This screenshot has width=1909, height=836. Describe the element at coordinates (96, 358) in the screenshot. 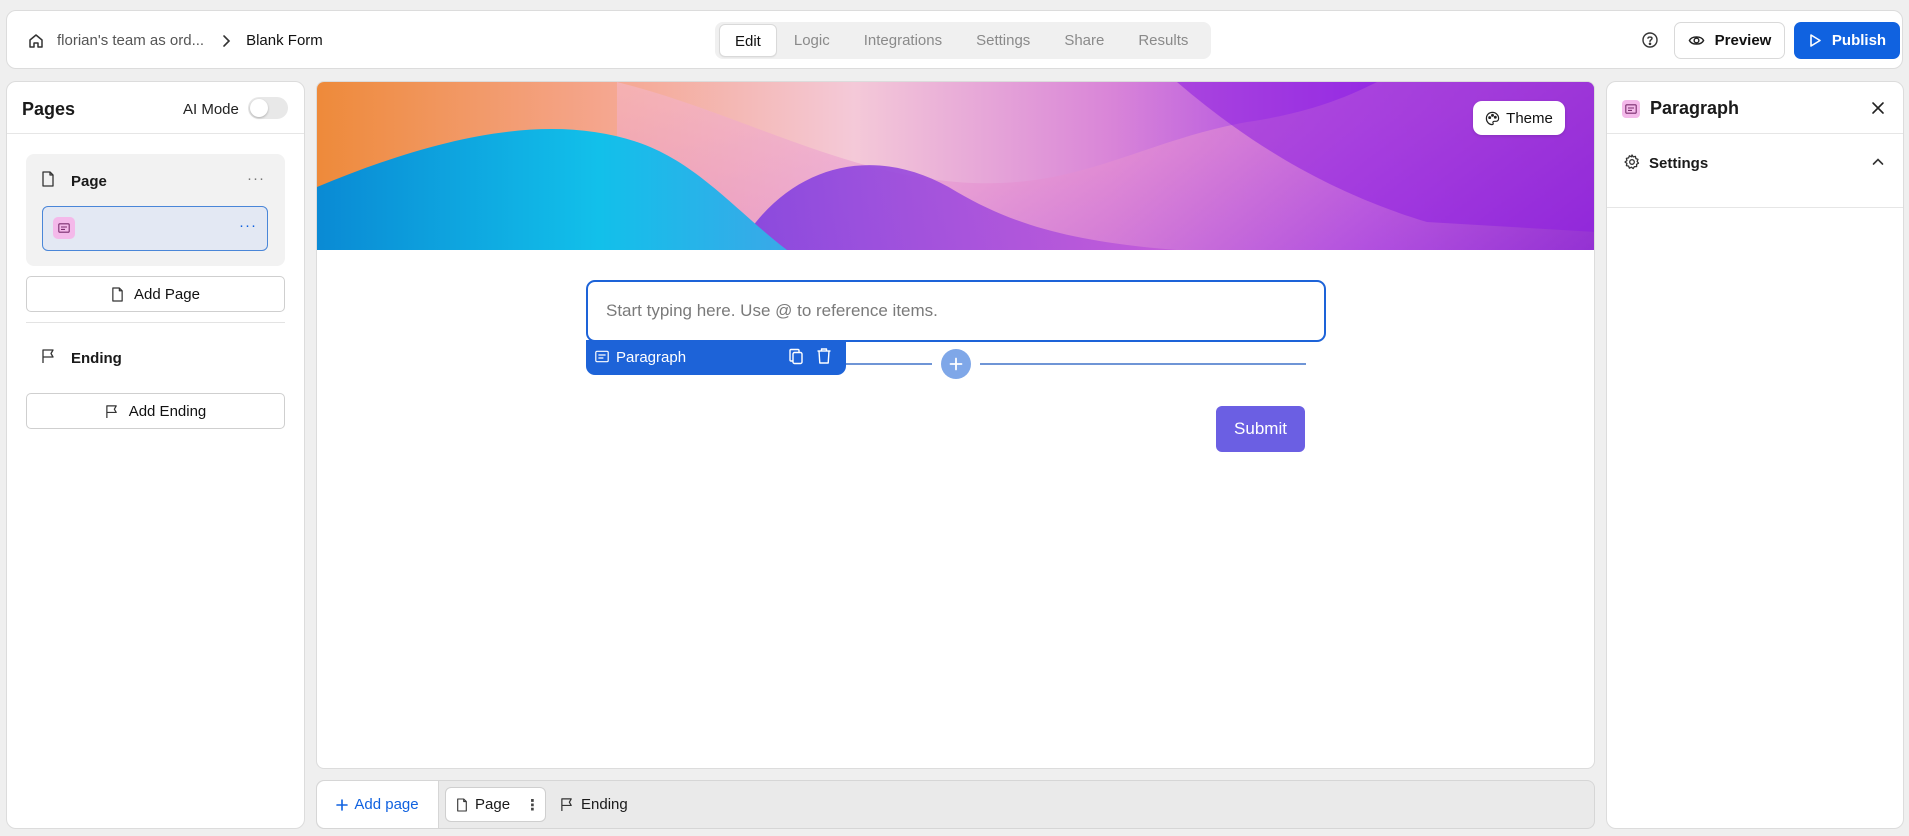

I see `ending-item-label: Ending` at that location.